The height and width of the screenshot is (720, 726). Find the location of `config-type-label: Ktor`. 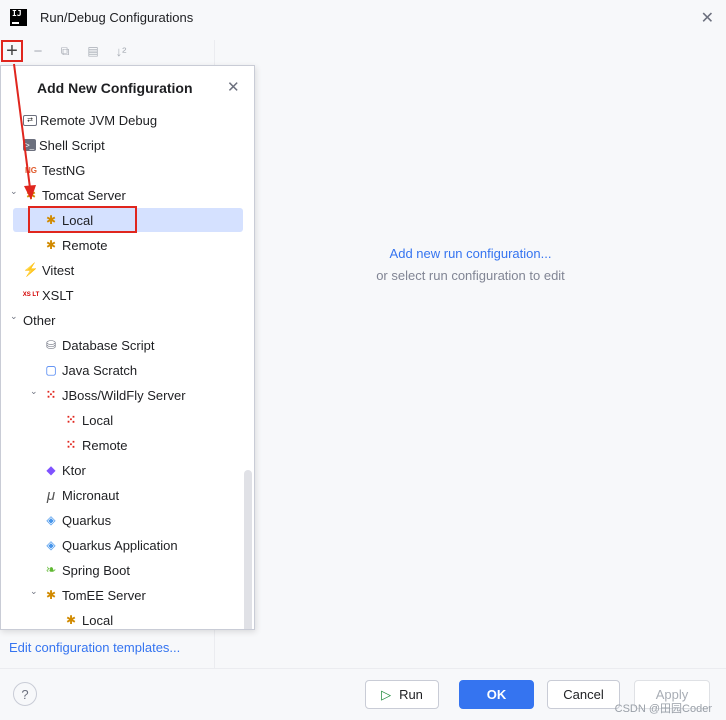

config-type-label: Ktor is located at coordinates (74, 470).